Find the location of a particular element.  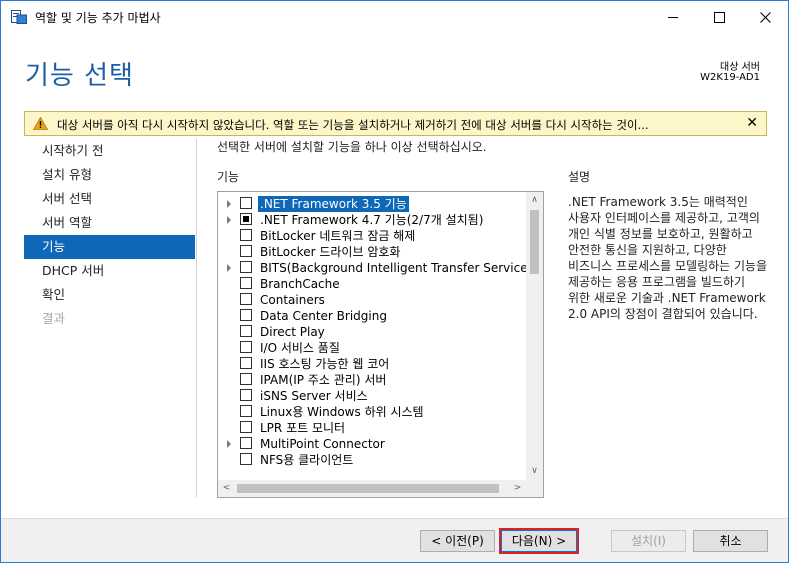

feature-row: BitLocker 드라이브 암호화 is located at coordinates (371, 252).